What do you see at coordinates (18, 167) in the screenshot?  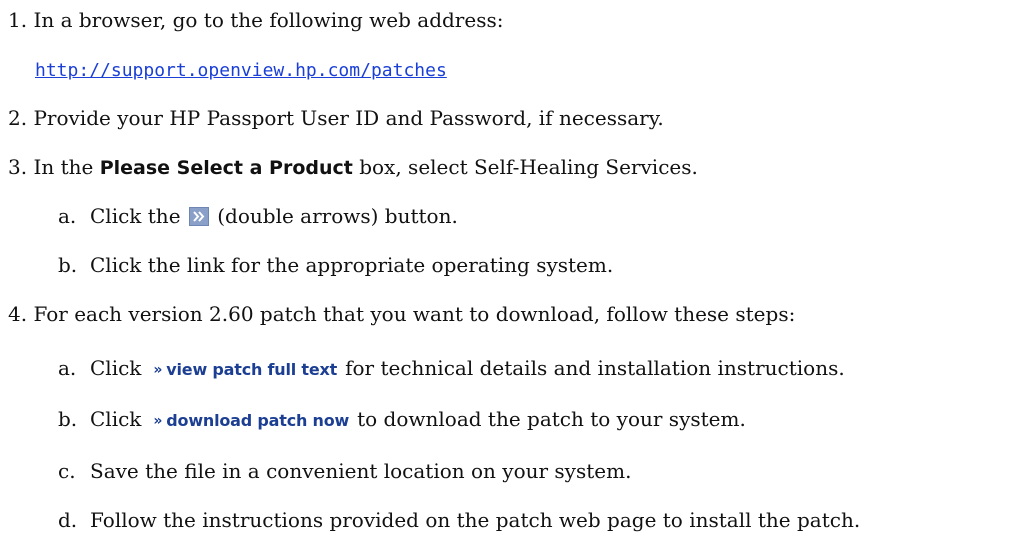 I see `step-number: 3.` at bounding box center [18, 167].